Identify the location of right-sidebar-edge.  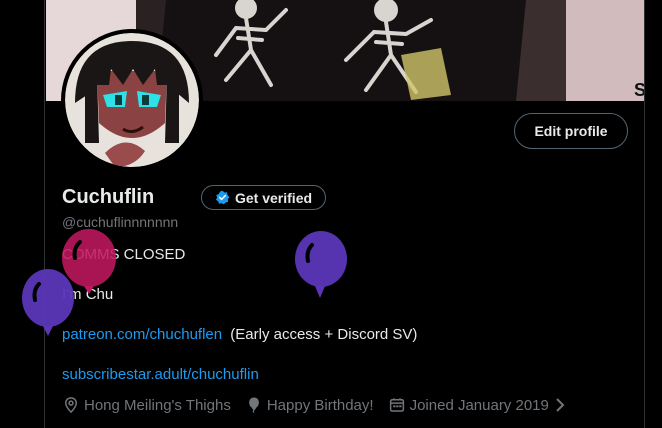
(653, 214).